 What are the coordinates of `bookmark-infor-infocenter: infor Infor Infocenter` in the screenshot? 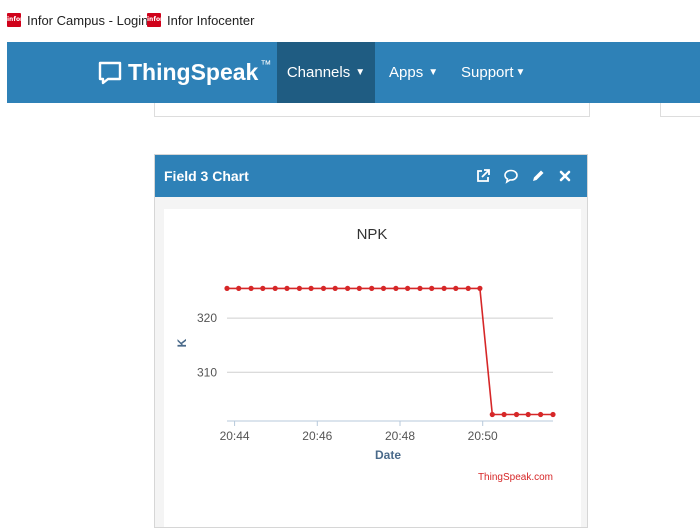 It's located at (200, 20).